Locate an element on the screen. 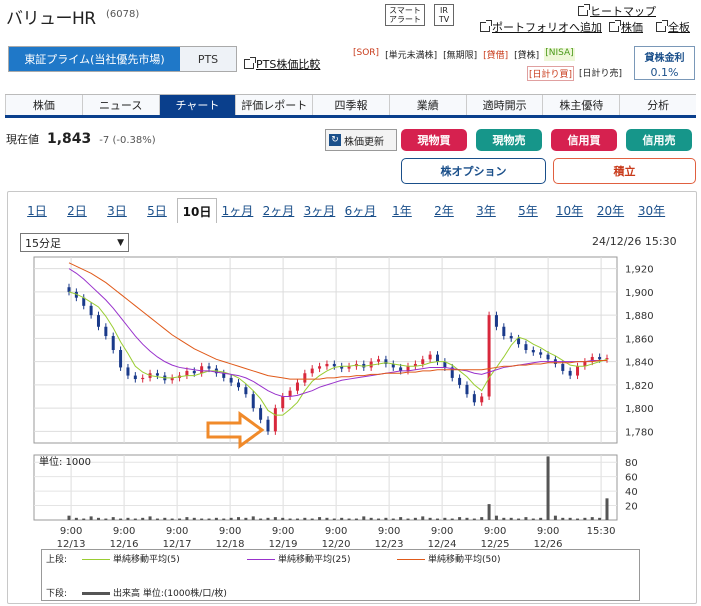  legend-ma50: 単純移動平均(50) is located at coordinates (448, 558).